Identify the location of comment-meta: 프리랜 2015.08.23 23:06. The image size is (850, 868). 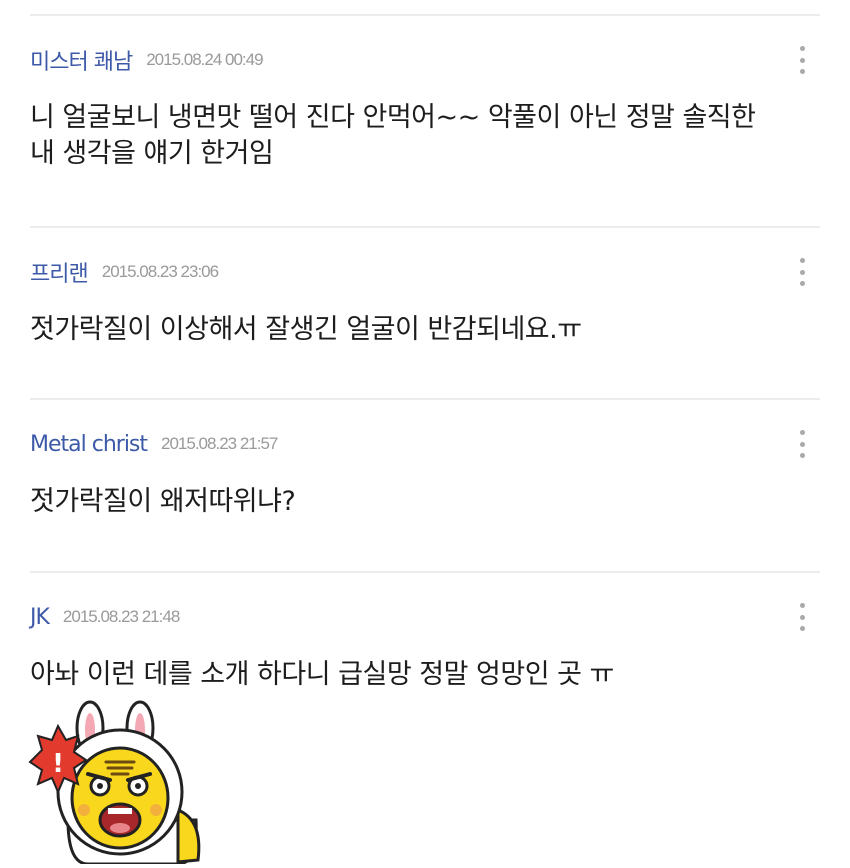
(124, 272).